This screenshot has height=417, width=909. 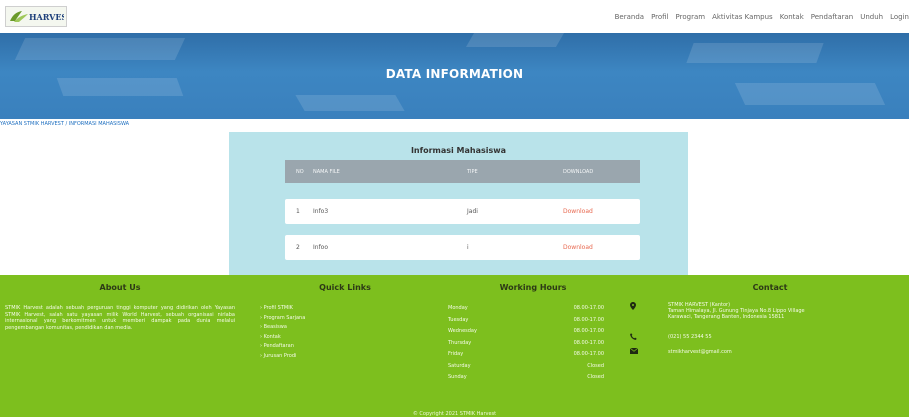 I want to click on row-type: i, so click(x=468, y=247).